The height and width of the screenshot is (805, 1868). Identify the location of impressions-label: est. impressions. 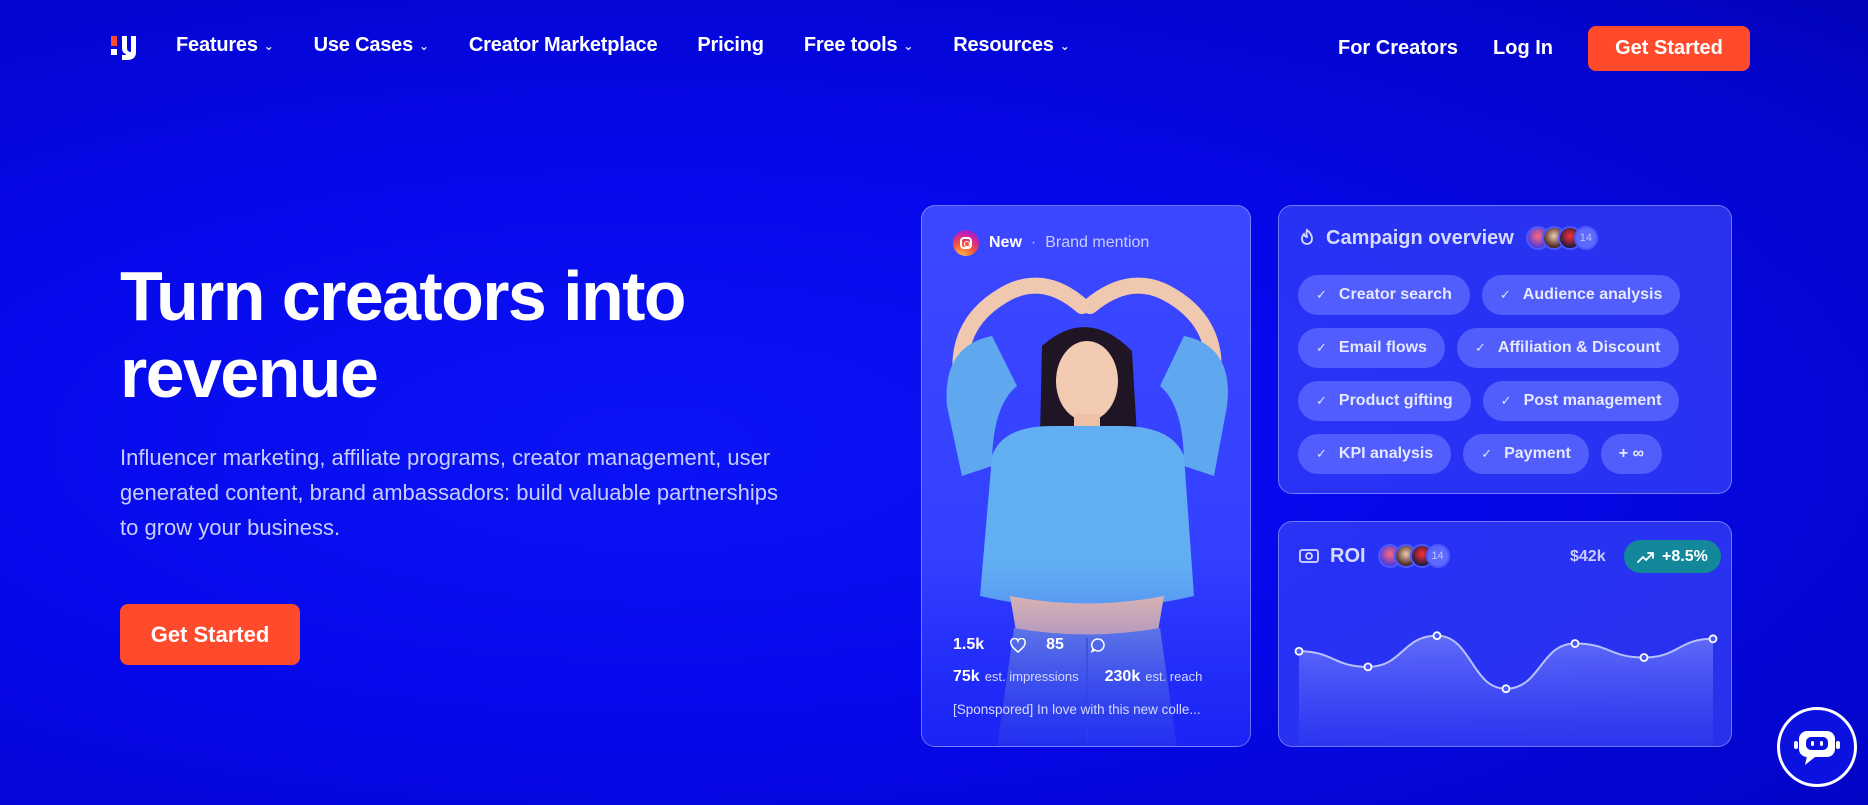
(1031, 676).